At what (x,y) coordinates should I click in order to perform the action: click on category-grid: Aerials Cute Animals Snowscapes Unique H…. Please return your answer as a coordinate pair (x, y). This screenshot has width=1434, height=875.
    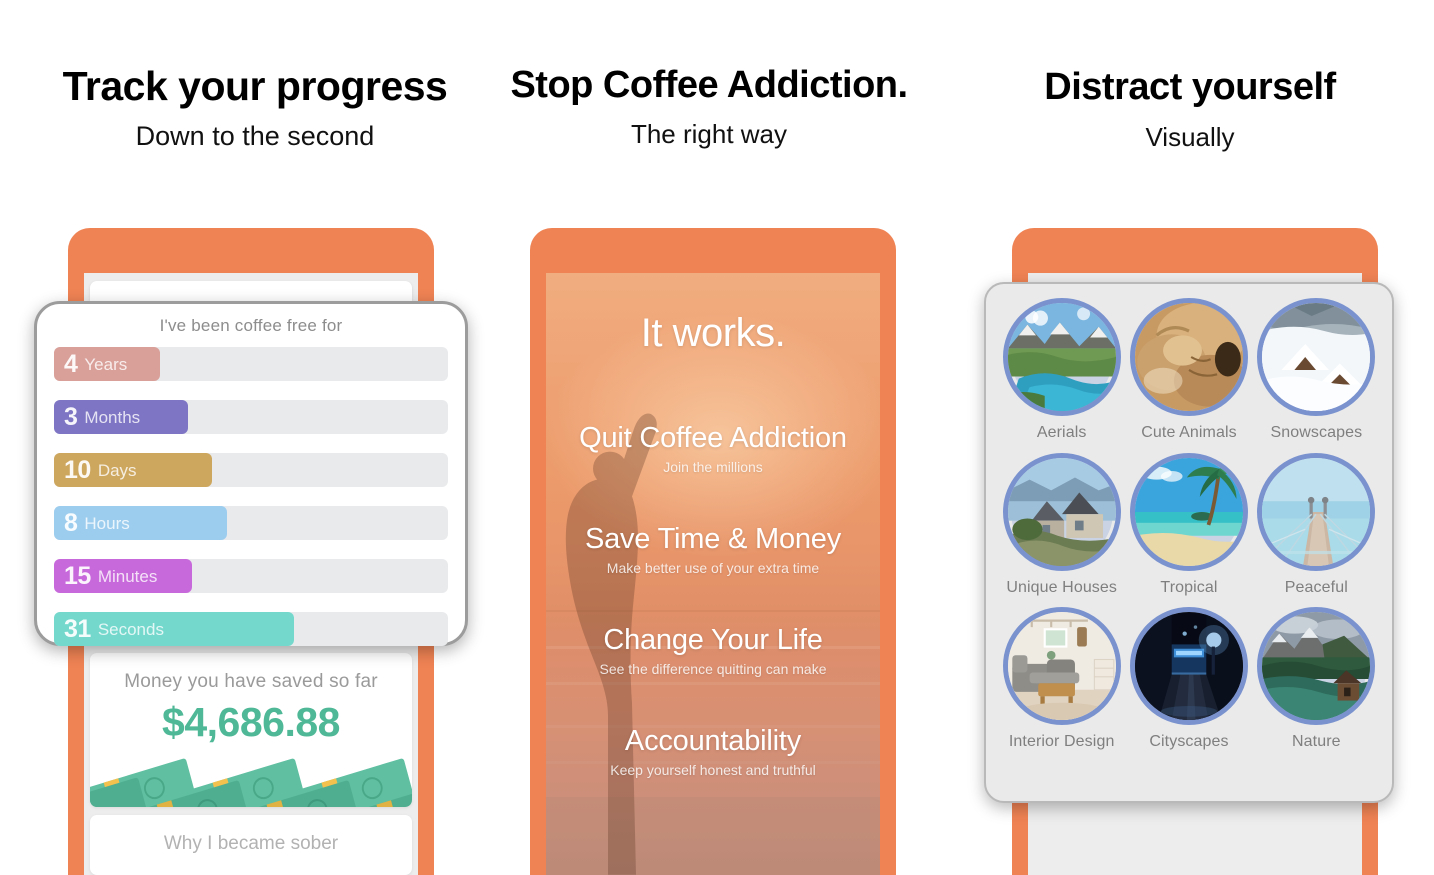
    Looking at the image, I should click on (1189, 542).